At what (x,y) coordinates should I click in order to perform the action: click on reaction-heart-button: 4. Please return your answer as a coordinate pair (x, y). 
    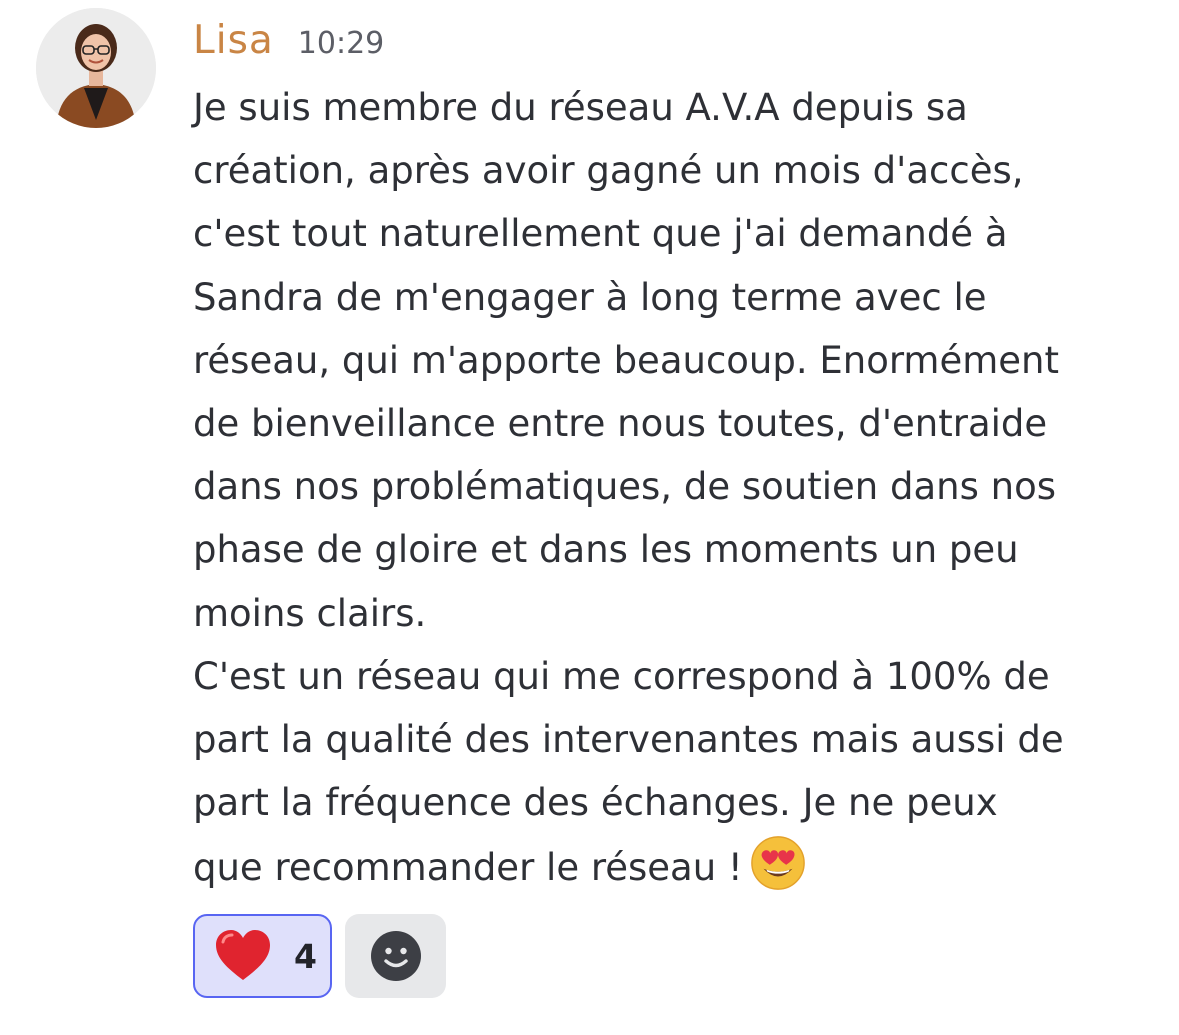
    Looking at the image, I should click on (262, 956).